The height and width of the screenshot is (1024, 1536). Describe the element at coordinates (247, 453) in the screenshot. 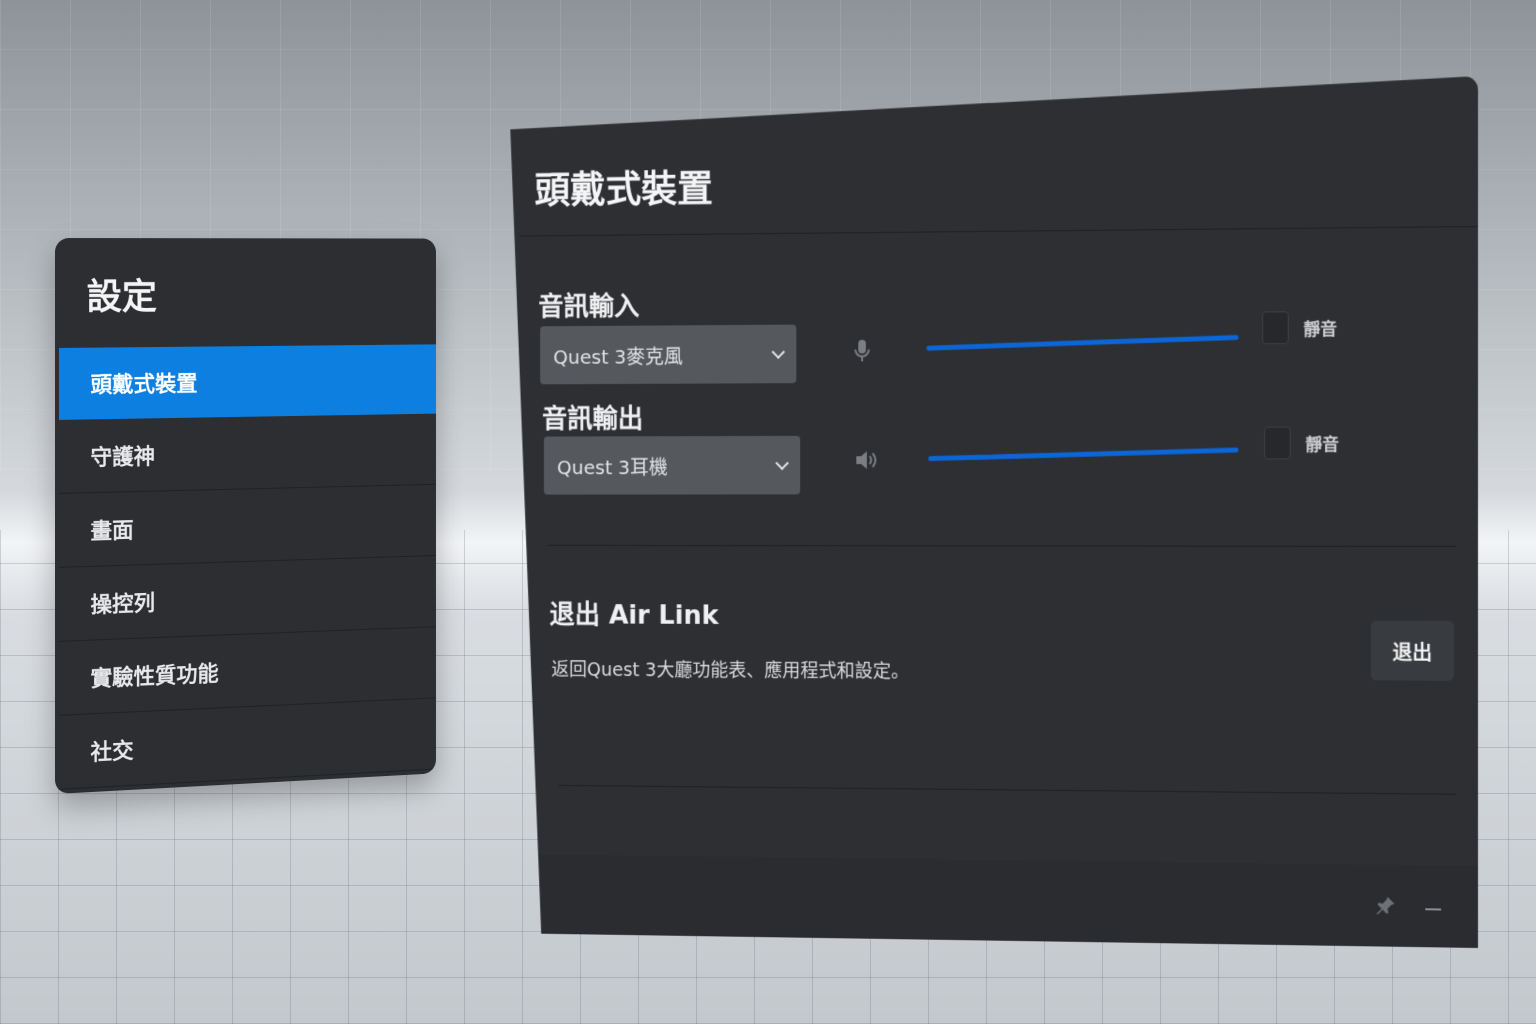

I see `sidebar-item-guardian: 守護神` at that location.